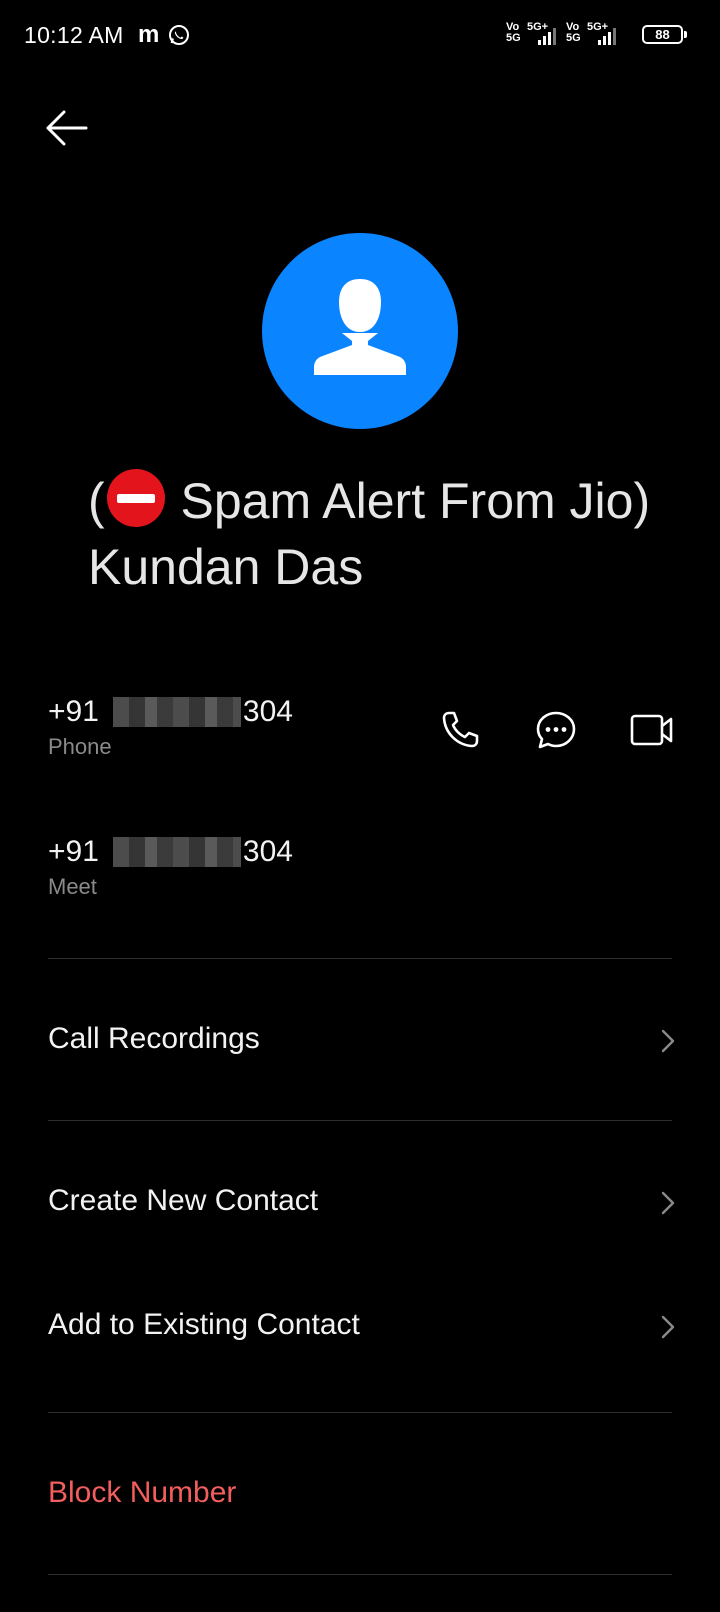 The height and width of the screenshot is (1612, 720). Describe the element at coordinates (179, 37) in the screenshot. I see `whatsapp-icon` at that location.